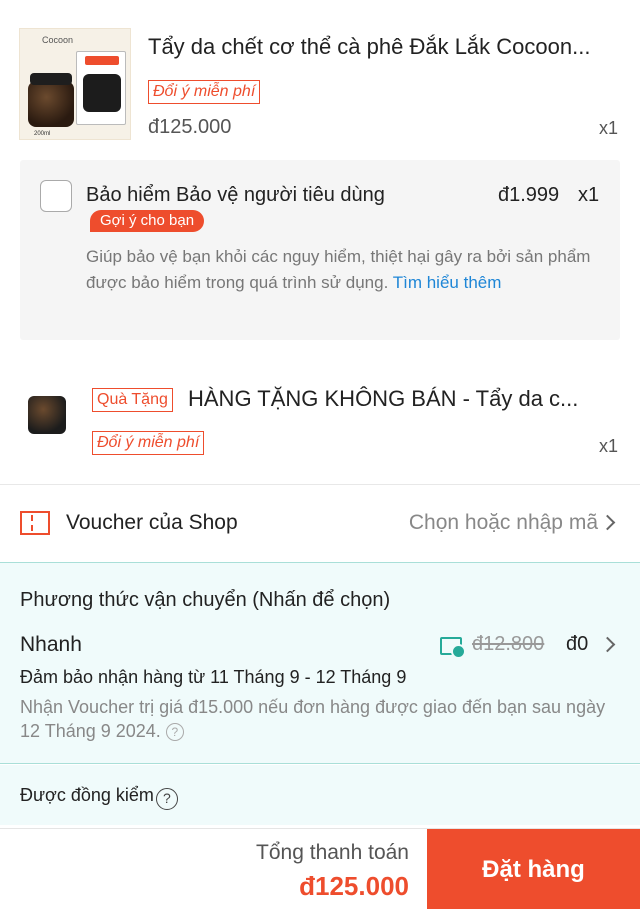 This screenshot has width=640, height=909. Describe the element at coordinates (132, 400) in the screenshot. I see `gift-badge: Quà Tặng` at that location.